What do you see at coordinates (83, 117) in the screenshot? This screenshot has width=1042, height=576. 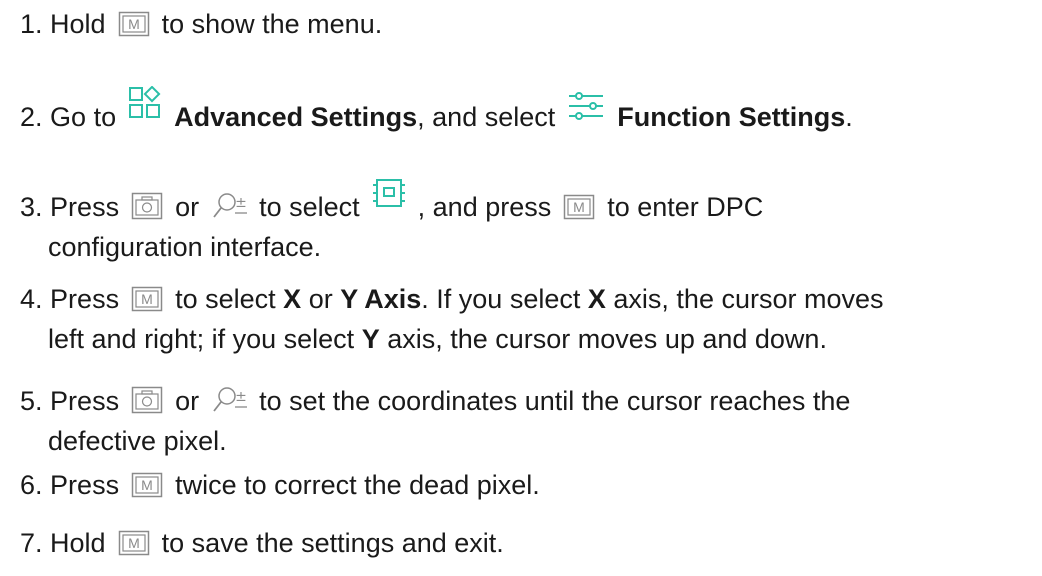 I see `step-text: Go to` at bounding box center [83, 117].